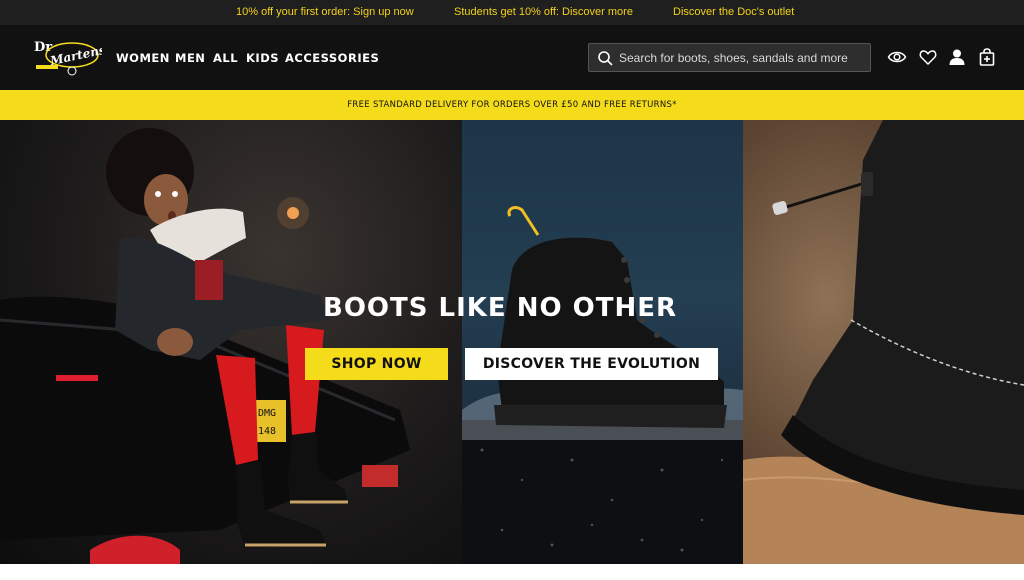  What do you see at coordinates (325, 12) in the screenshot?
I see `promo-first-order-link: 10% off your first order: Sign up now` at bounding box center [325, 12].